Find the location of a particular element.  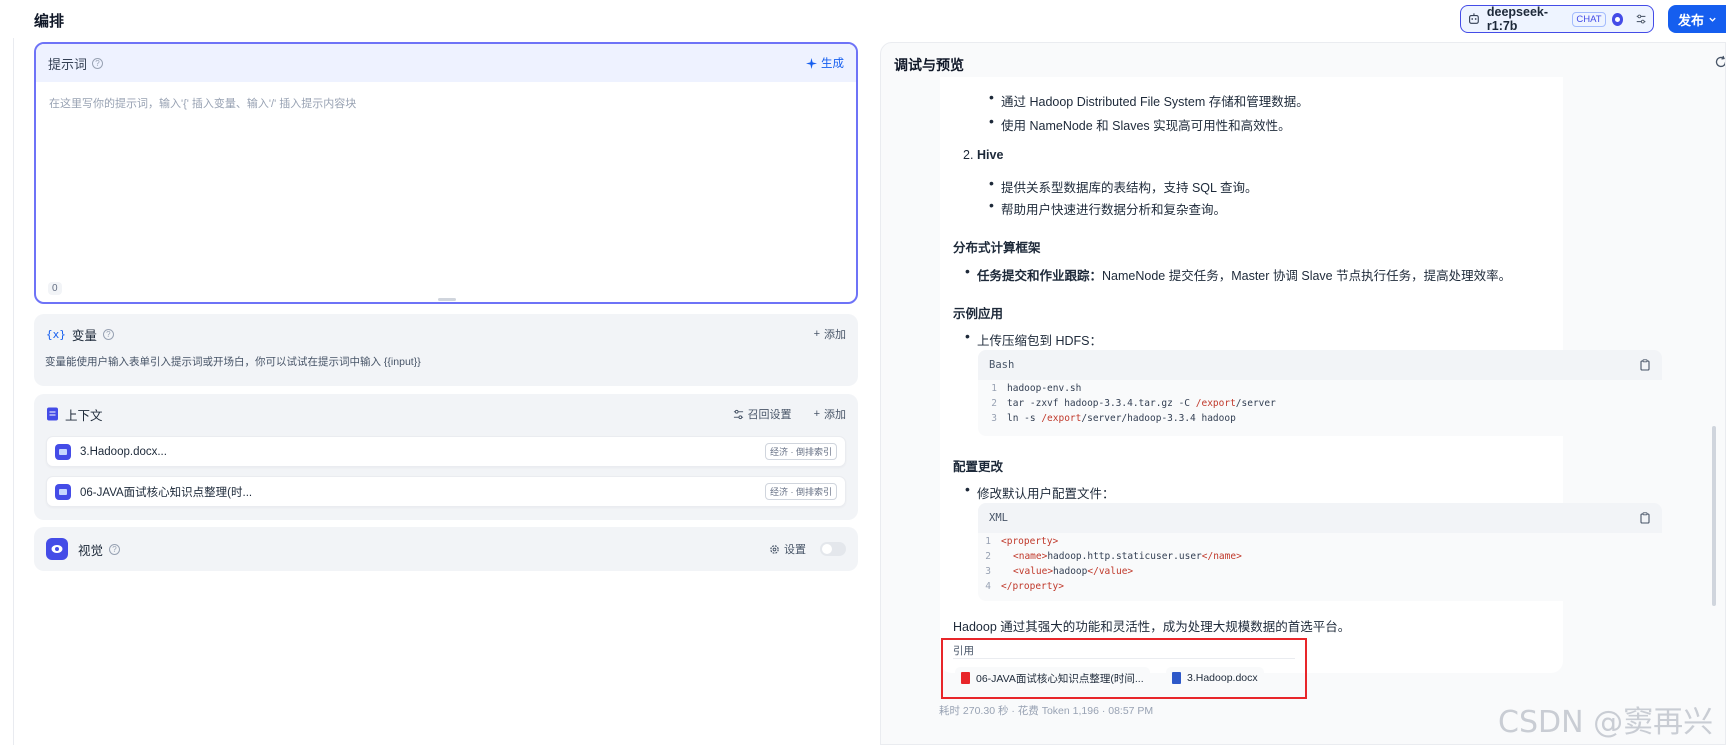

vision-settings-label: 设置 is located at coordinates (795, 550).